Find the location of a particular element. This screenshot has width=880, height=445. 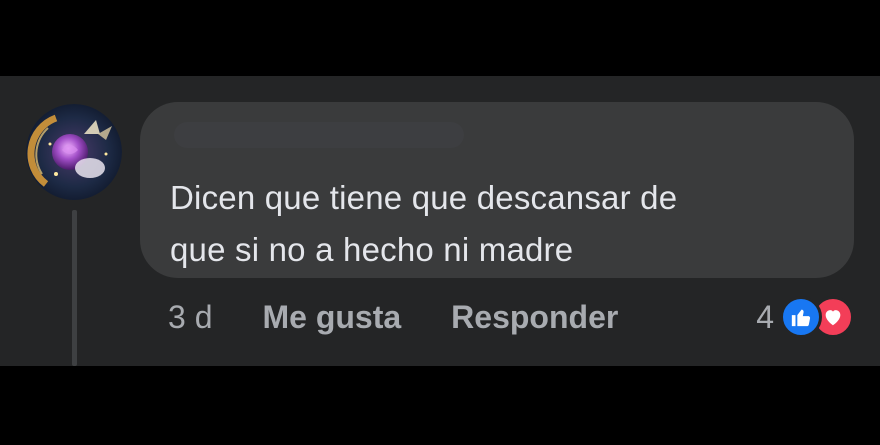

like-button: Me gusta is located at coordinates (331, 317).